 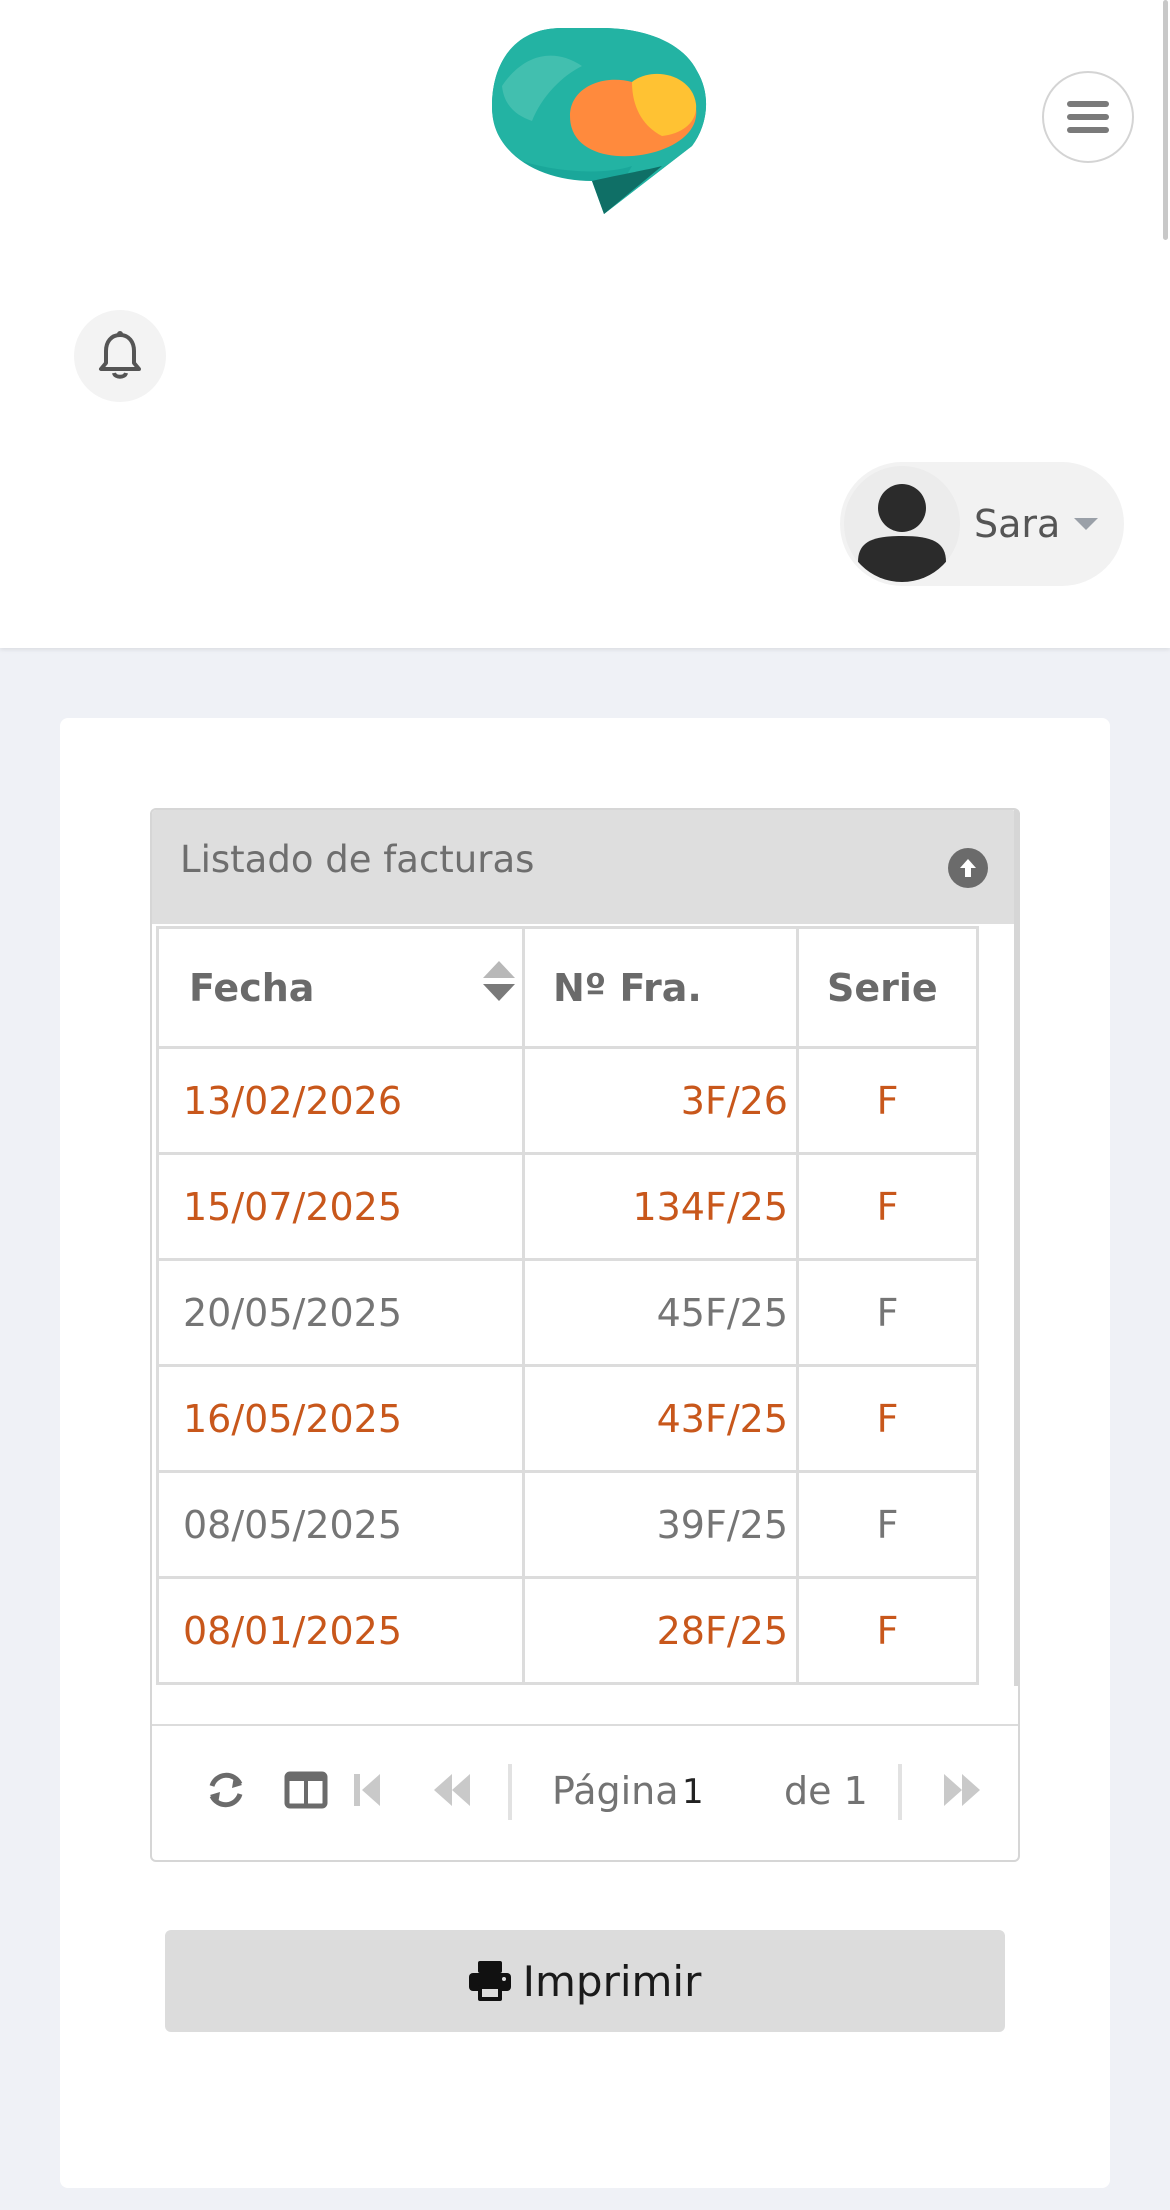 What do you see at coordinates (357, 859) in the screenshot?
I see `grid-title: Listado de facturas` at bounding box center [357, 859].